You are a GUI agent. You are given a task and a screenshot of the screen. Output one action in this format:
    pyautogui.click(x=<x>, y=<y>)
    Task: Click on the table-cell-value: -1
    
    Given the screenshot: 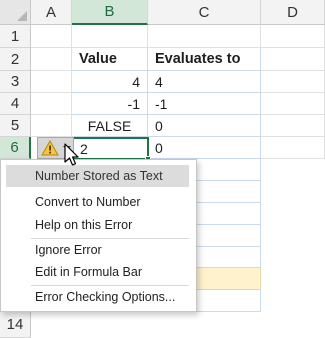 What is the action you would take?
    pyautogui.click(x=110, y=104)
    